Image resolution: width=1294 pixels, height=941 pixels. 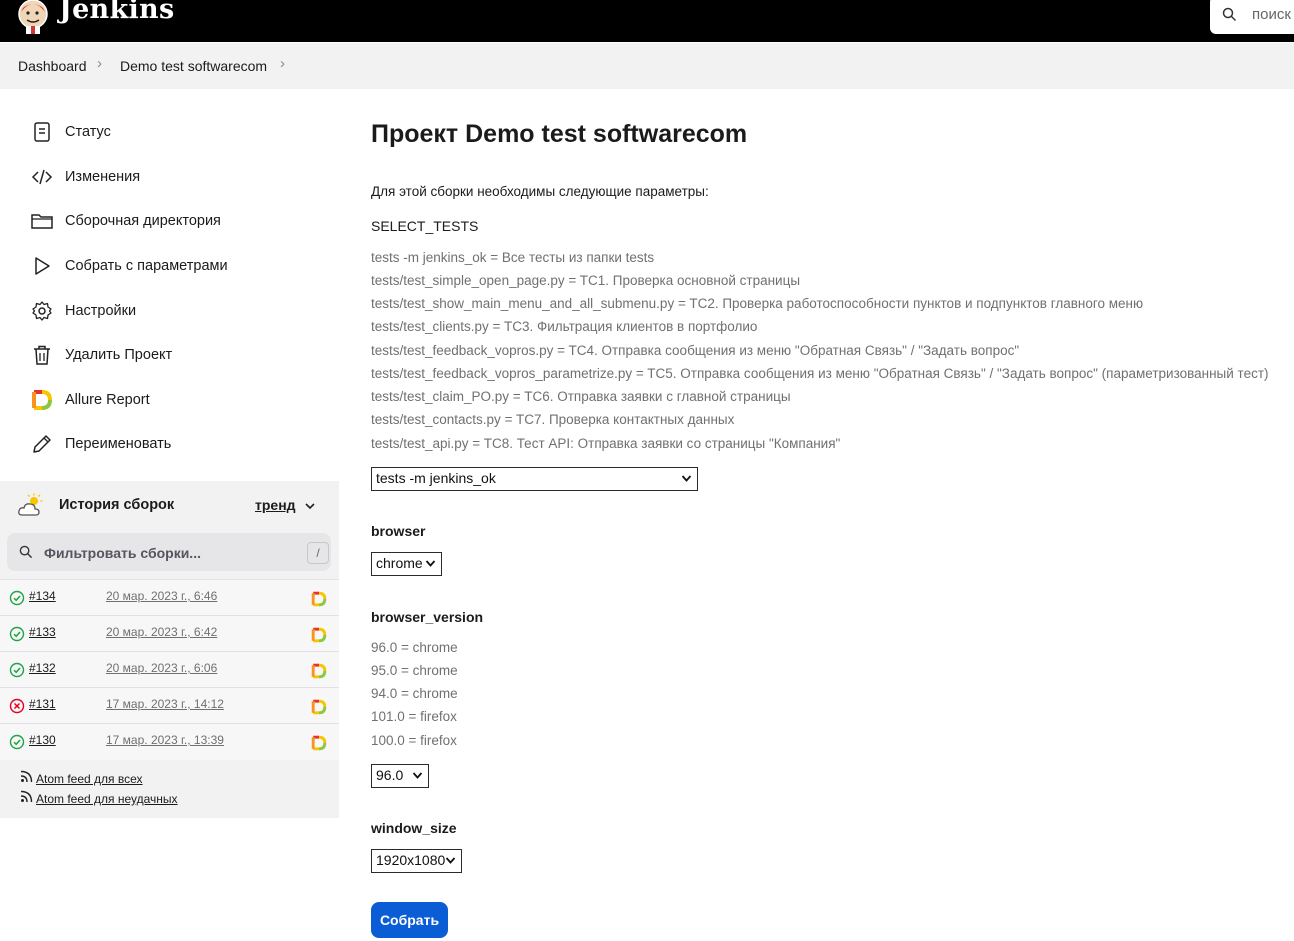 What do you see at coordinates (146, 266) in the screenshot?
I see `sidebar-item-label: Собрать с параметрами` at bounding box center [146, 266].